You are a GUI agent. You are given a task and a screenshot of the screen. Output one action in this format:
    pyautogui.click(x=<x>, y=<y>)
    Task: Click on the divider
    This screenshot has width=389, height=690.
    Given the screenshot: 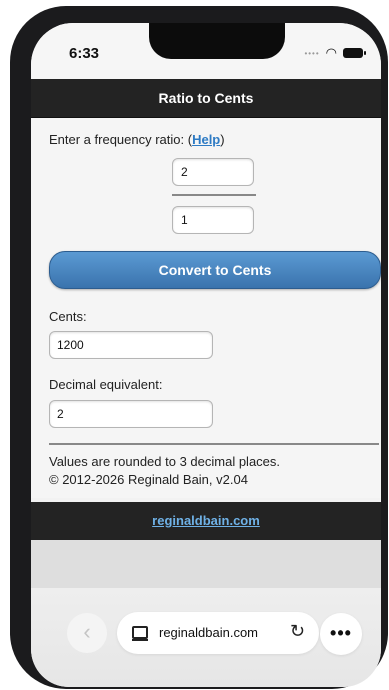 What is the action you would take?
    pyautogui.click(x=214, y=444)
    